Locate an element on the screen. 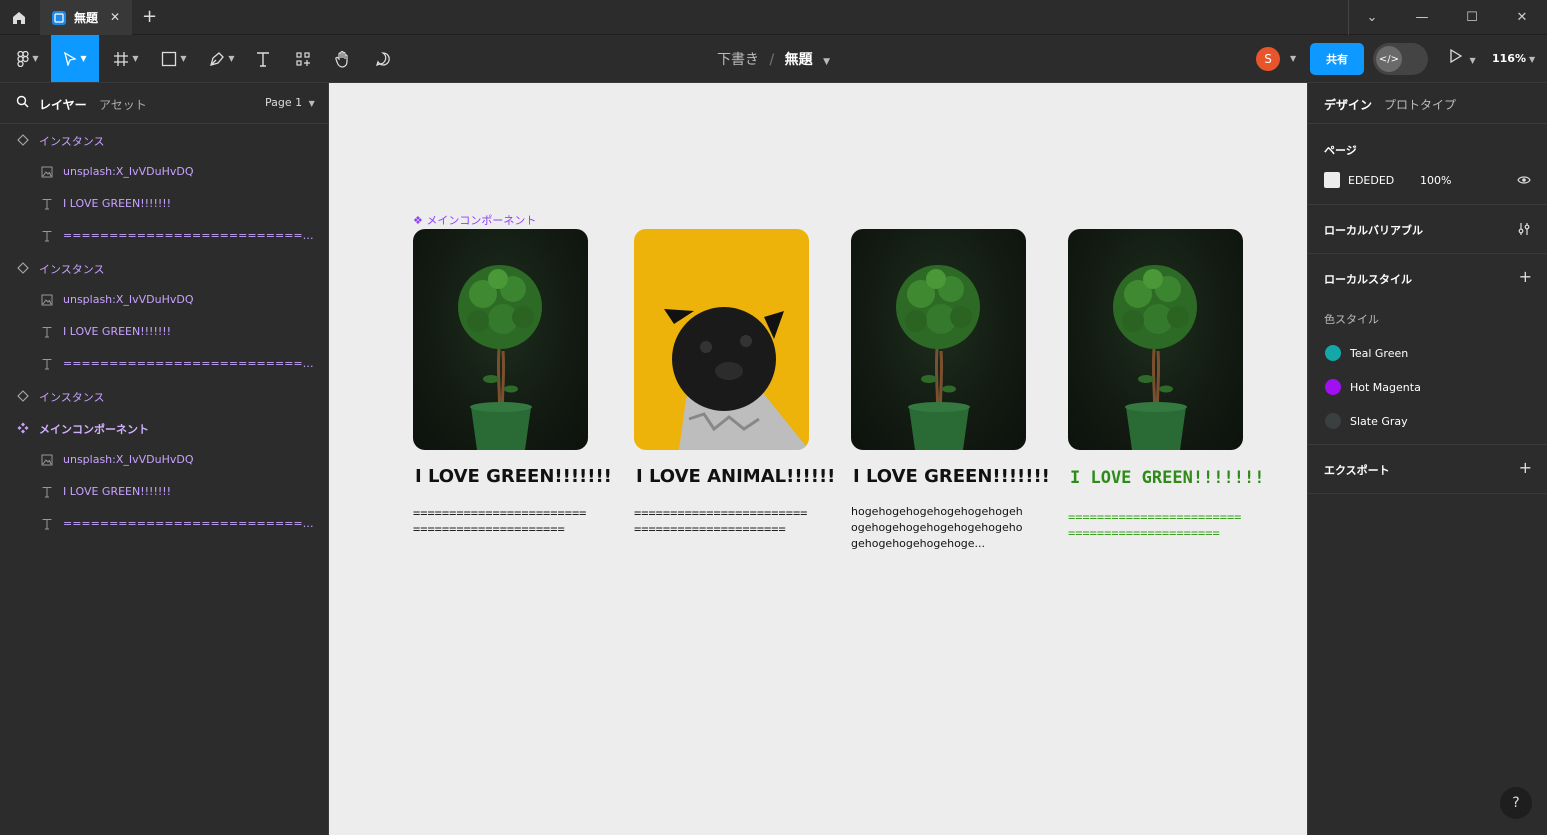  file-tab: 無題 ✕ is located at coordinates (86, 17).